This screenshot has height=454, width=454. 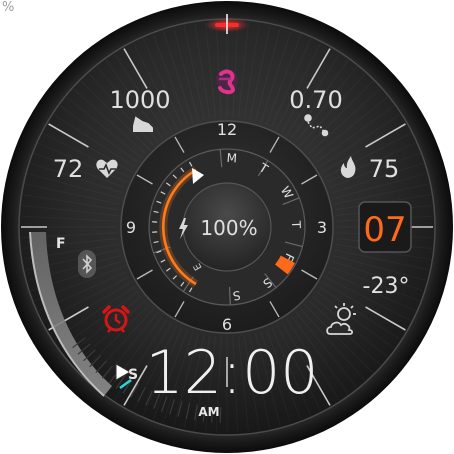 I want to click on time-display: 12:00, so click(x=232, y=373).